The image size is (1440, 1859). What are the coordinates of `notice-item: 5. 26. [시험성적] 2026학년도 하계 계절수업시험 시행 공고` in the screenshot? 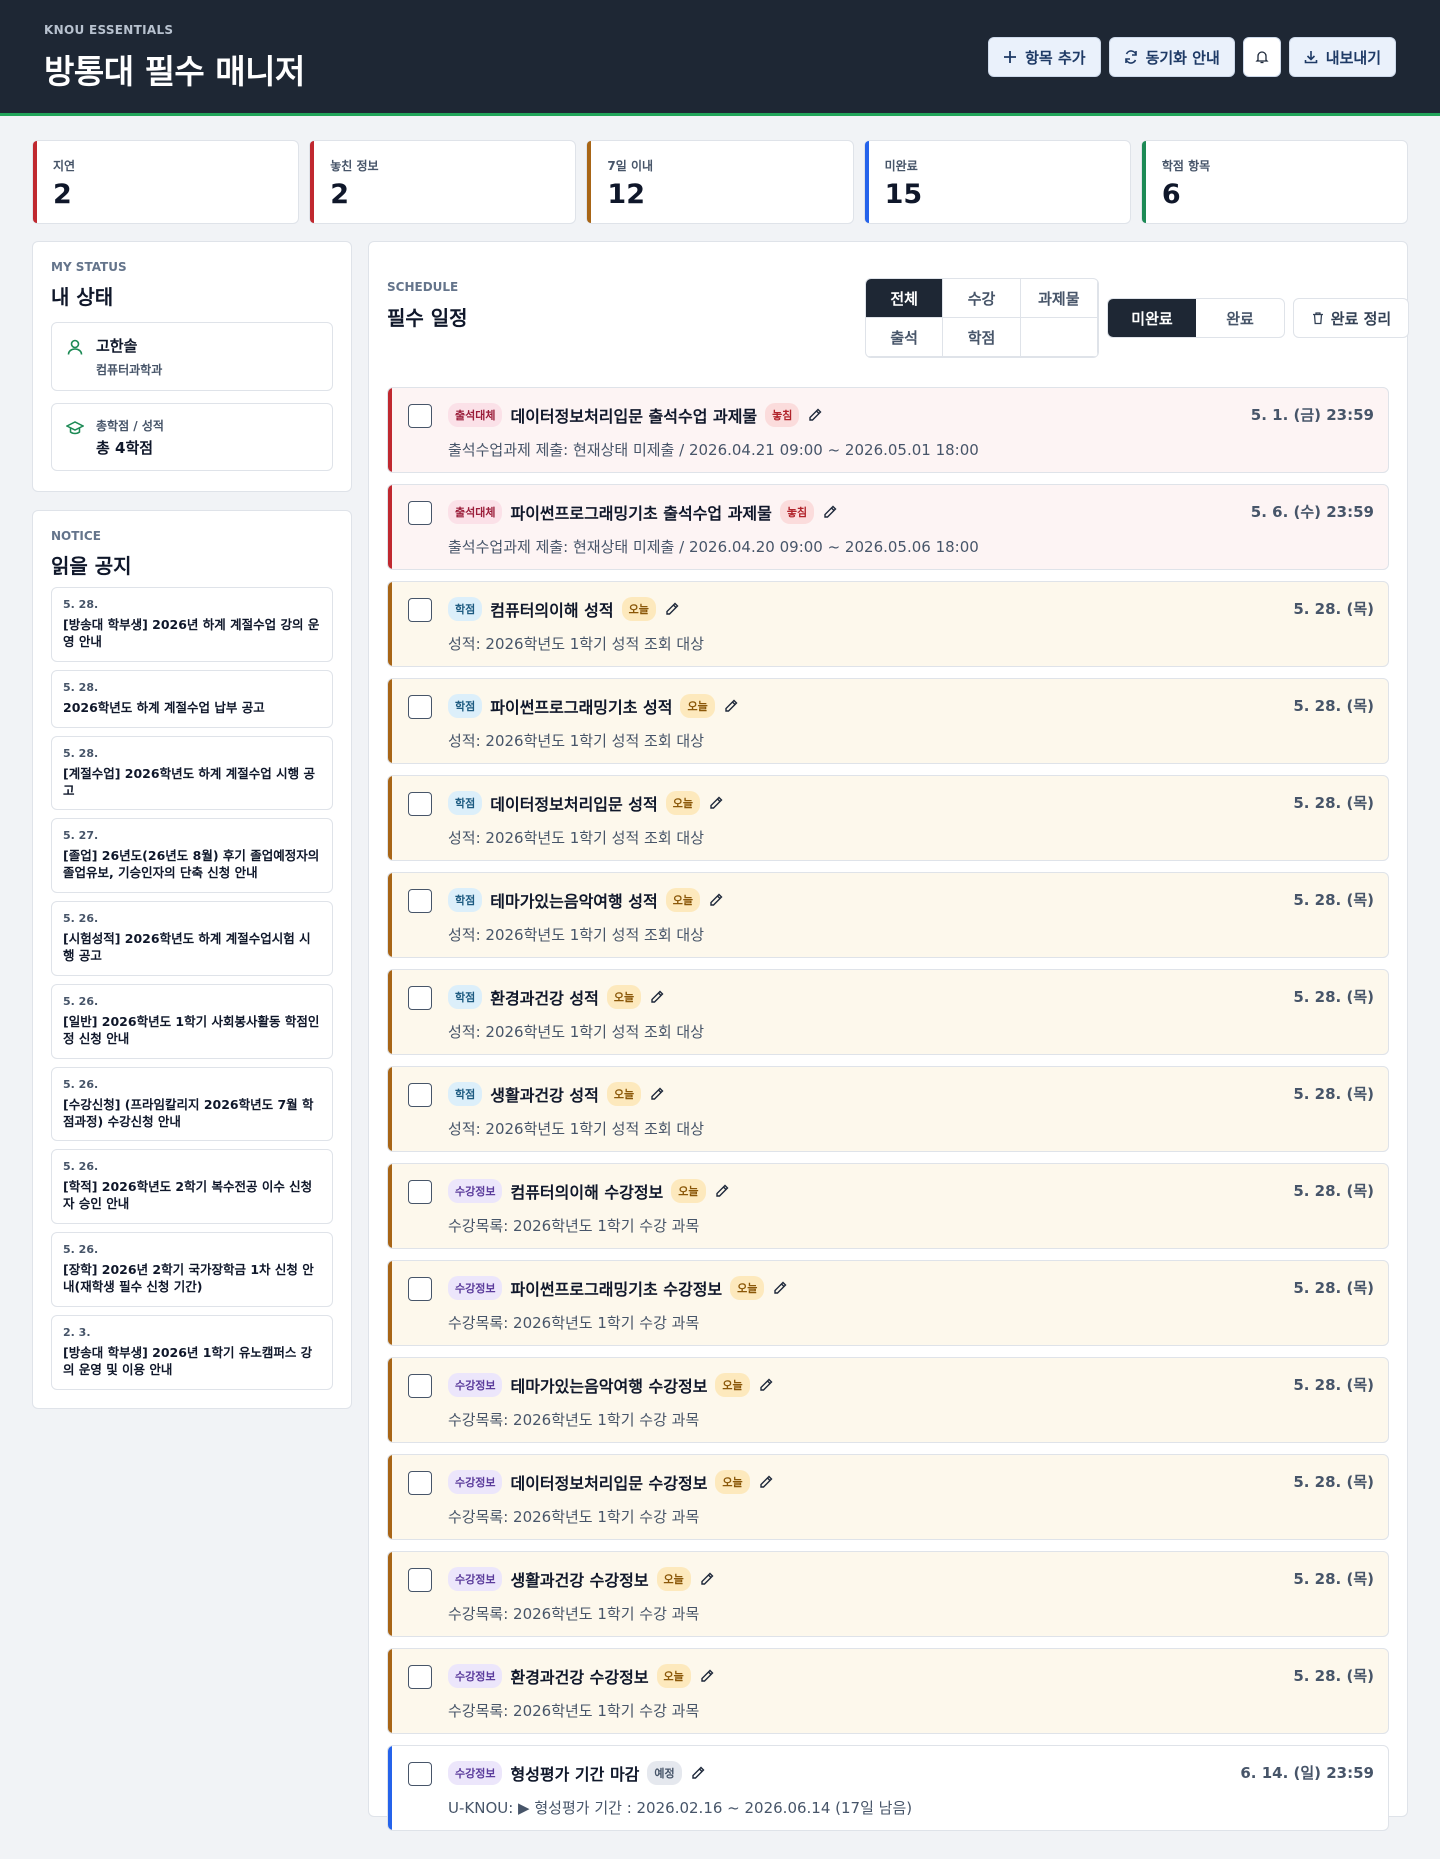 It's located at (192, 938).